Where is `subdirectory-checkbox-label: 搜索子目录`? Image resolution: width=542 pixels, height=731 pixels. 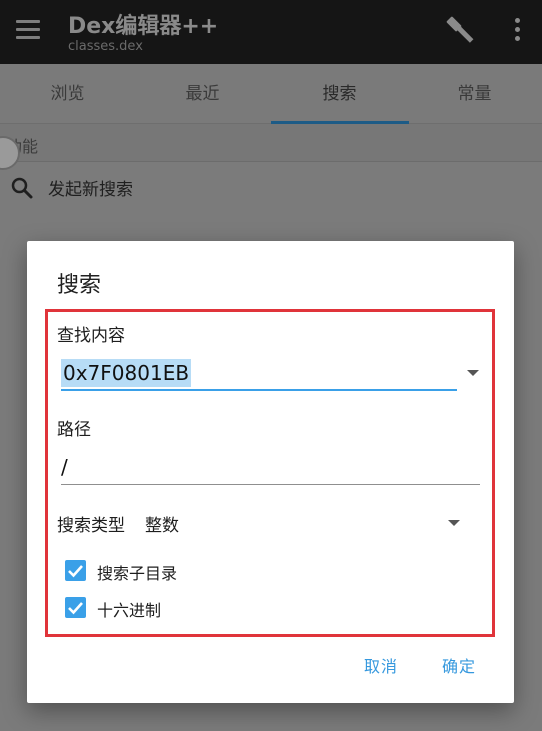 subdirectory-checkbox-label: 搜索子目录 is located at coordinates (137, 573).